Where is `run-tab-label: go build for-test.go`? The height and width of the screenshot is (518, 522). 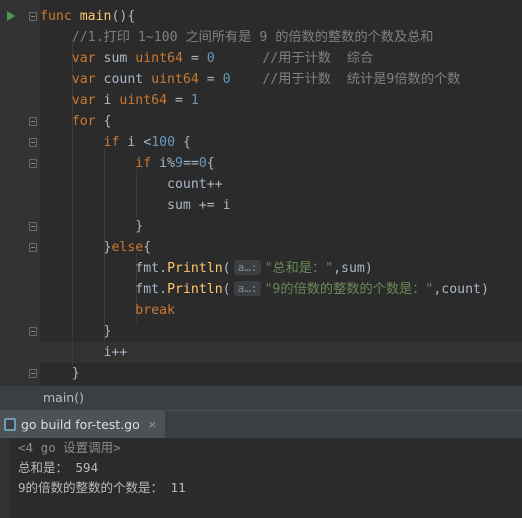 run-tab-label: go build for-test.go is located at coordinates (80, 424).